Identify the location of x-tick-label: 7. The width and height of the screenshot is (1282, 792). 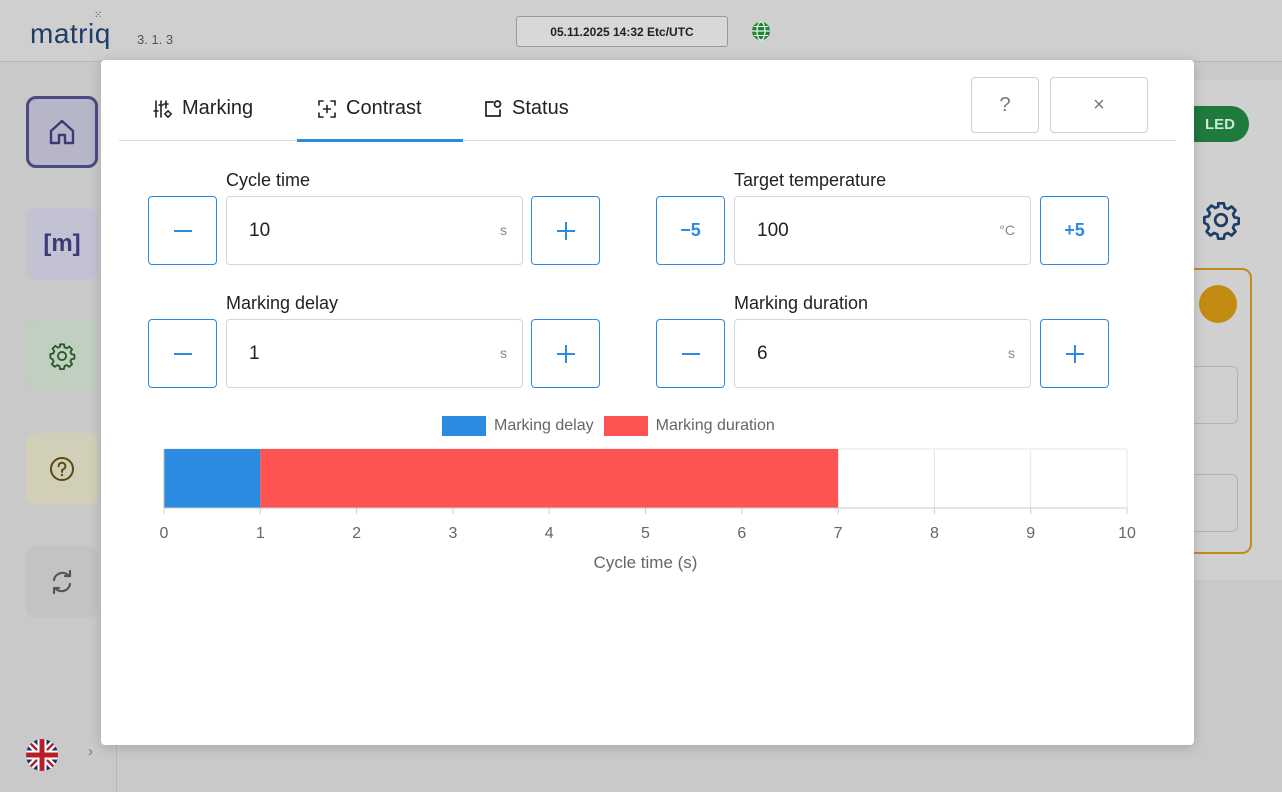
(838, 533).